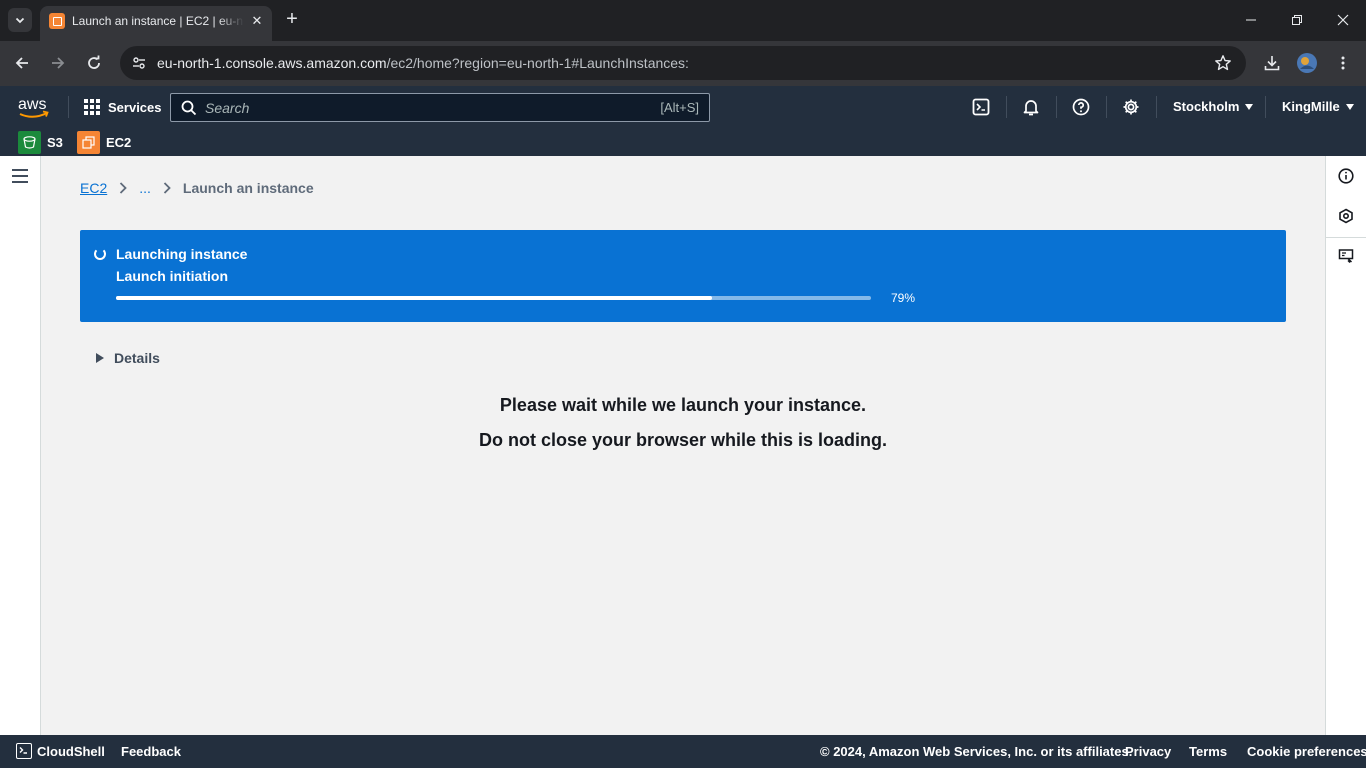 This screenshot has height=768, width=1366. I want to click on help-button, so click(1081, 107).